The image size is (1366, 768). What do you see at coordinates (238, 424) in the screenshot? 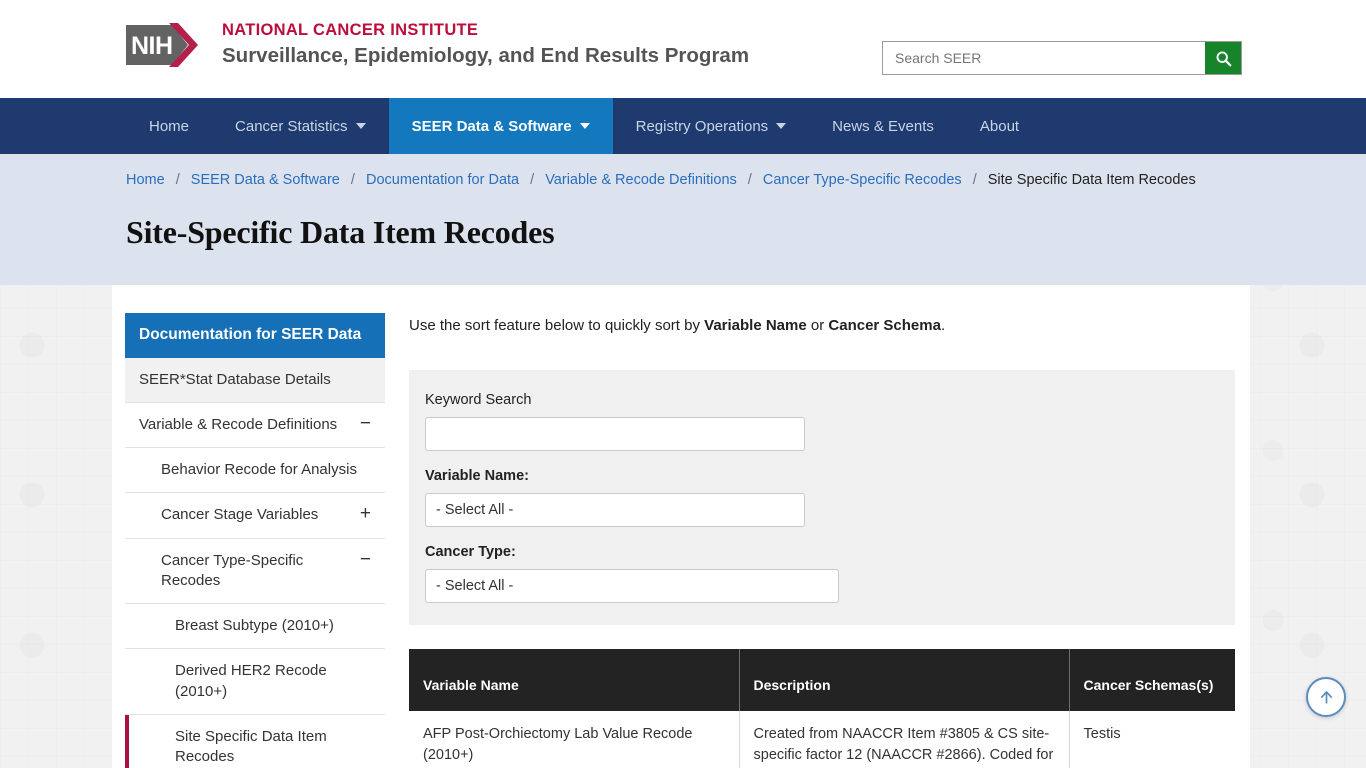
I see `sidebar-item-label: Variable & Recode Definitions` at bounding box center [238, 424].